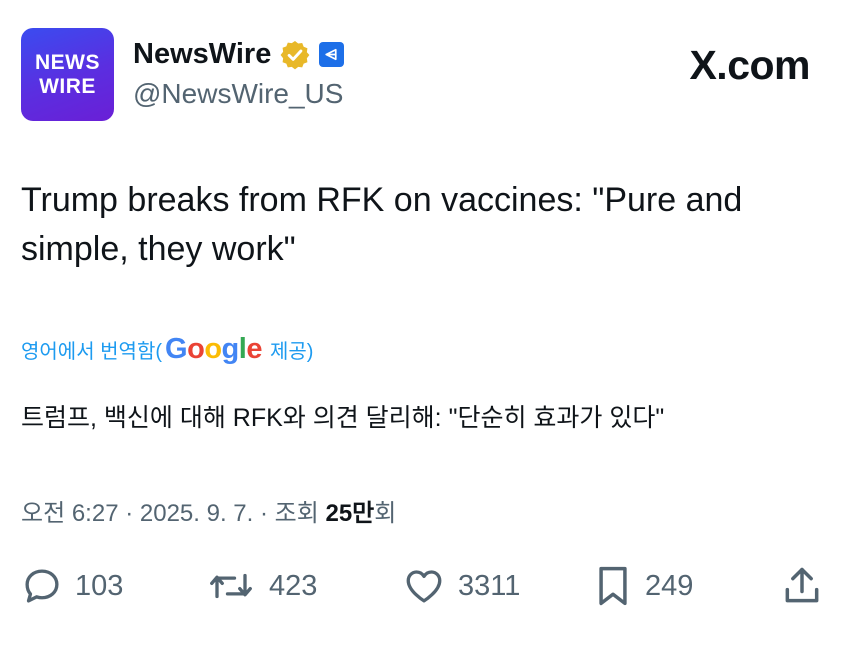 This screenshot has height=650, width=850. Describe the element at coordinates (643, 586) in the screenshot. I see `bookmark-button: 249` at that location.